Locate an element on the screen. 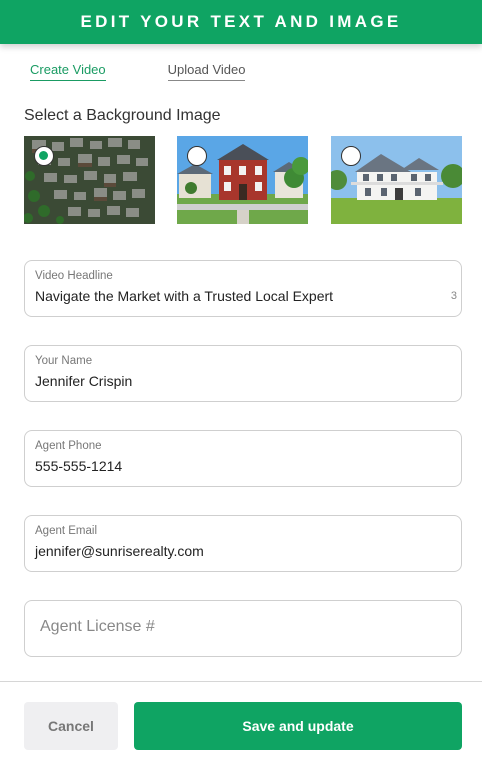 The height and width of the screenshot is (770, 482). save-and-update-button: Save and update is located at coordinates (298, 726).